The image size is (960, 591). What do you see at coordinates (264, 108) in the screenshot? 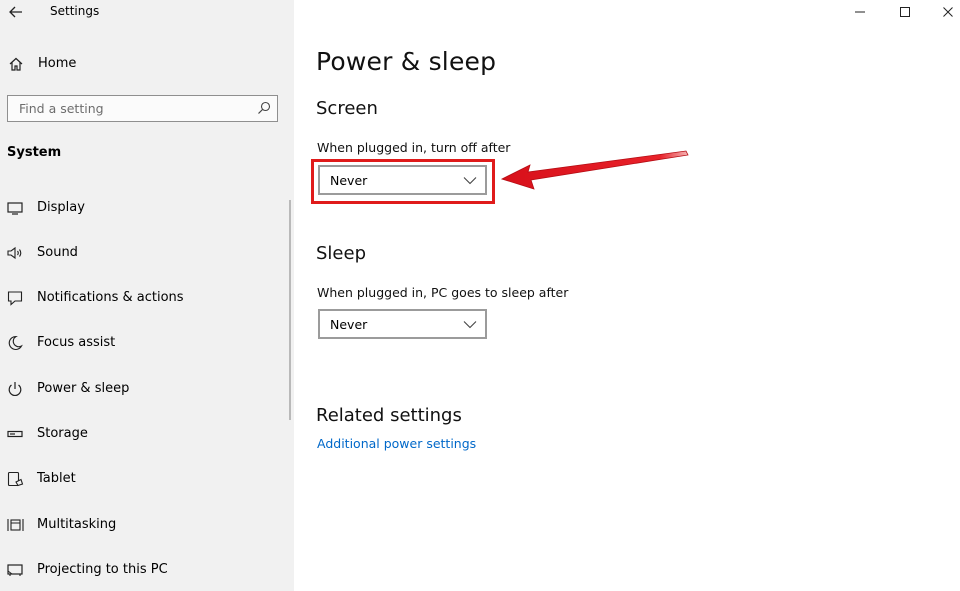
I see `search-icon` at bounding box center [264, 108].